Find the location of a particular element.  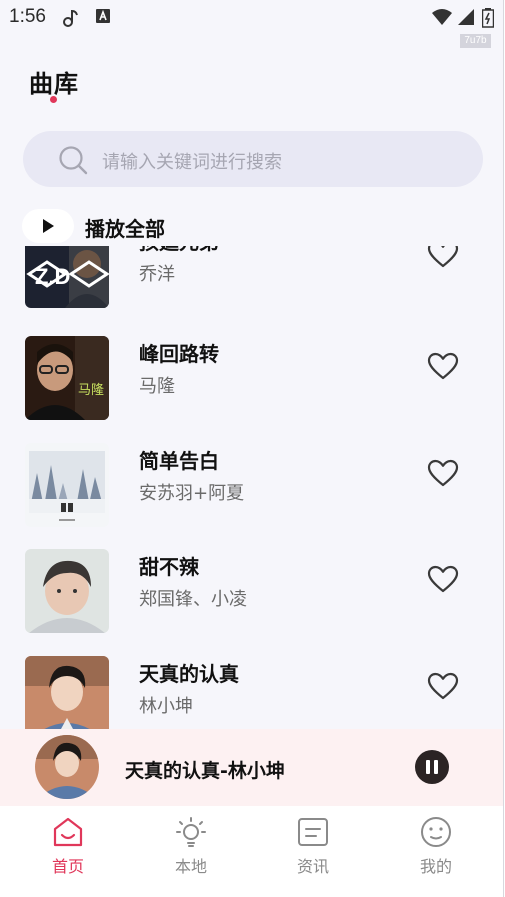

list-item: 马隆 峰回路转 马隆 is located at coordinates (251, 379).